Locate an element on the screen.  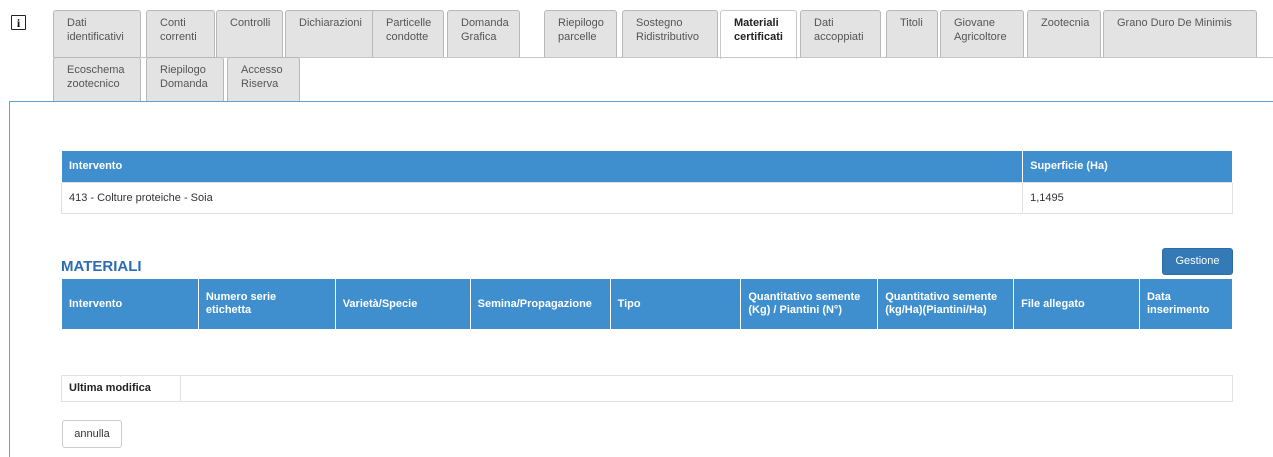
table-header-row: Intervento Superficie (Ha) is located at coordinates (646, 166).